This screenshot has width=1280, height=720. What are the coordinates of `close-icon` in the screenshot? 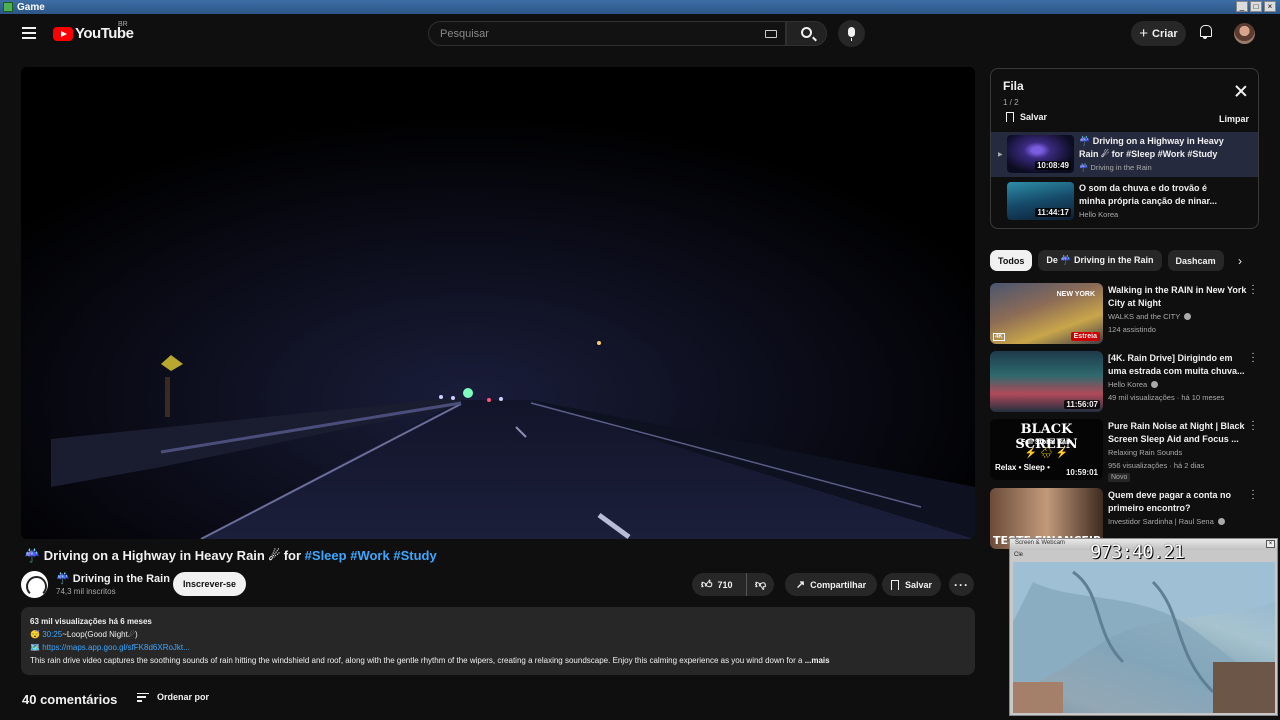 It's located at (1241, 91).